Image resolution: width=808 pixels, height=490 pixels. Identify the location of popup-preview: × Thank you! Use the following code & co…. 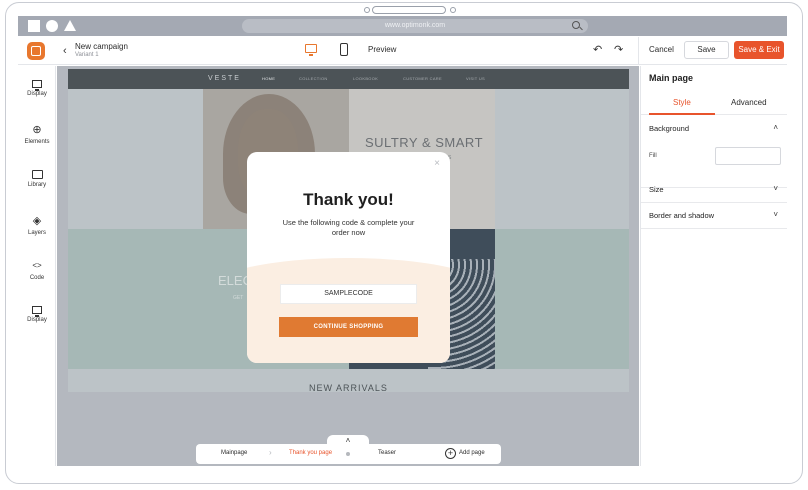
(348, 257).